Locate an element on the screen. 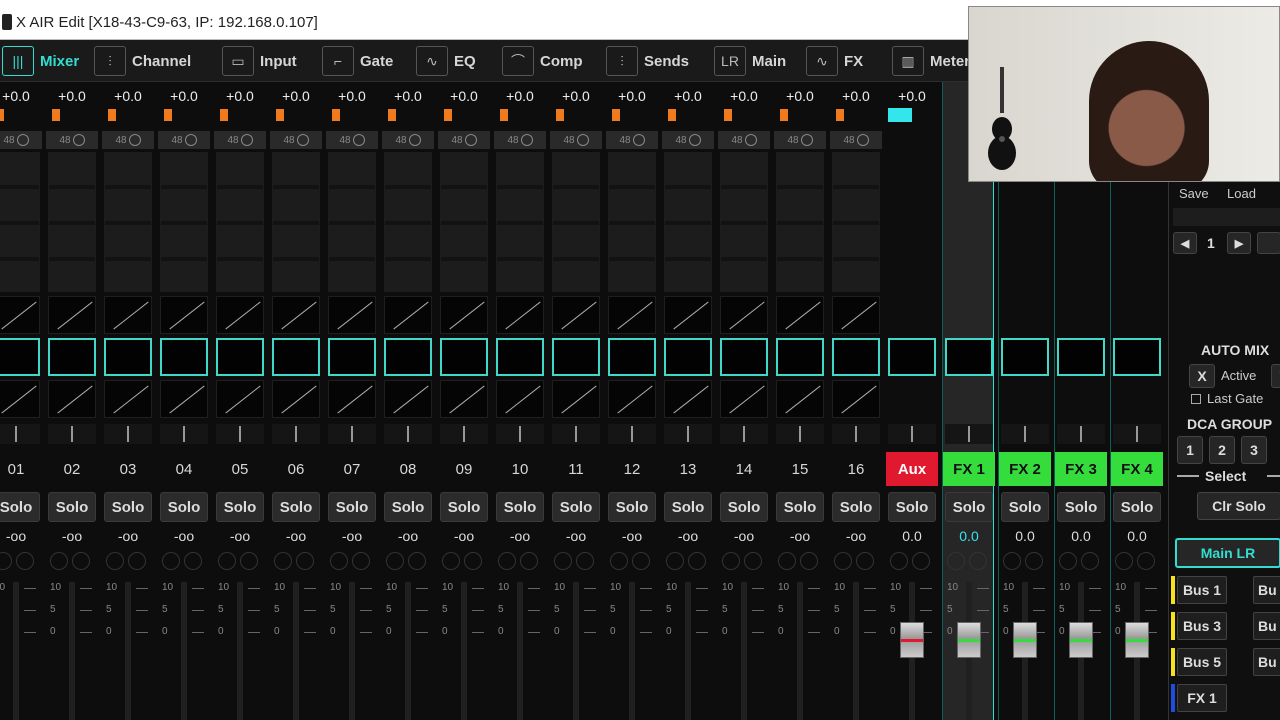  bus-button: Bus 5 is located at coordinates (1202, 662).